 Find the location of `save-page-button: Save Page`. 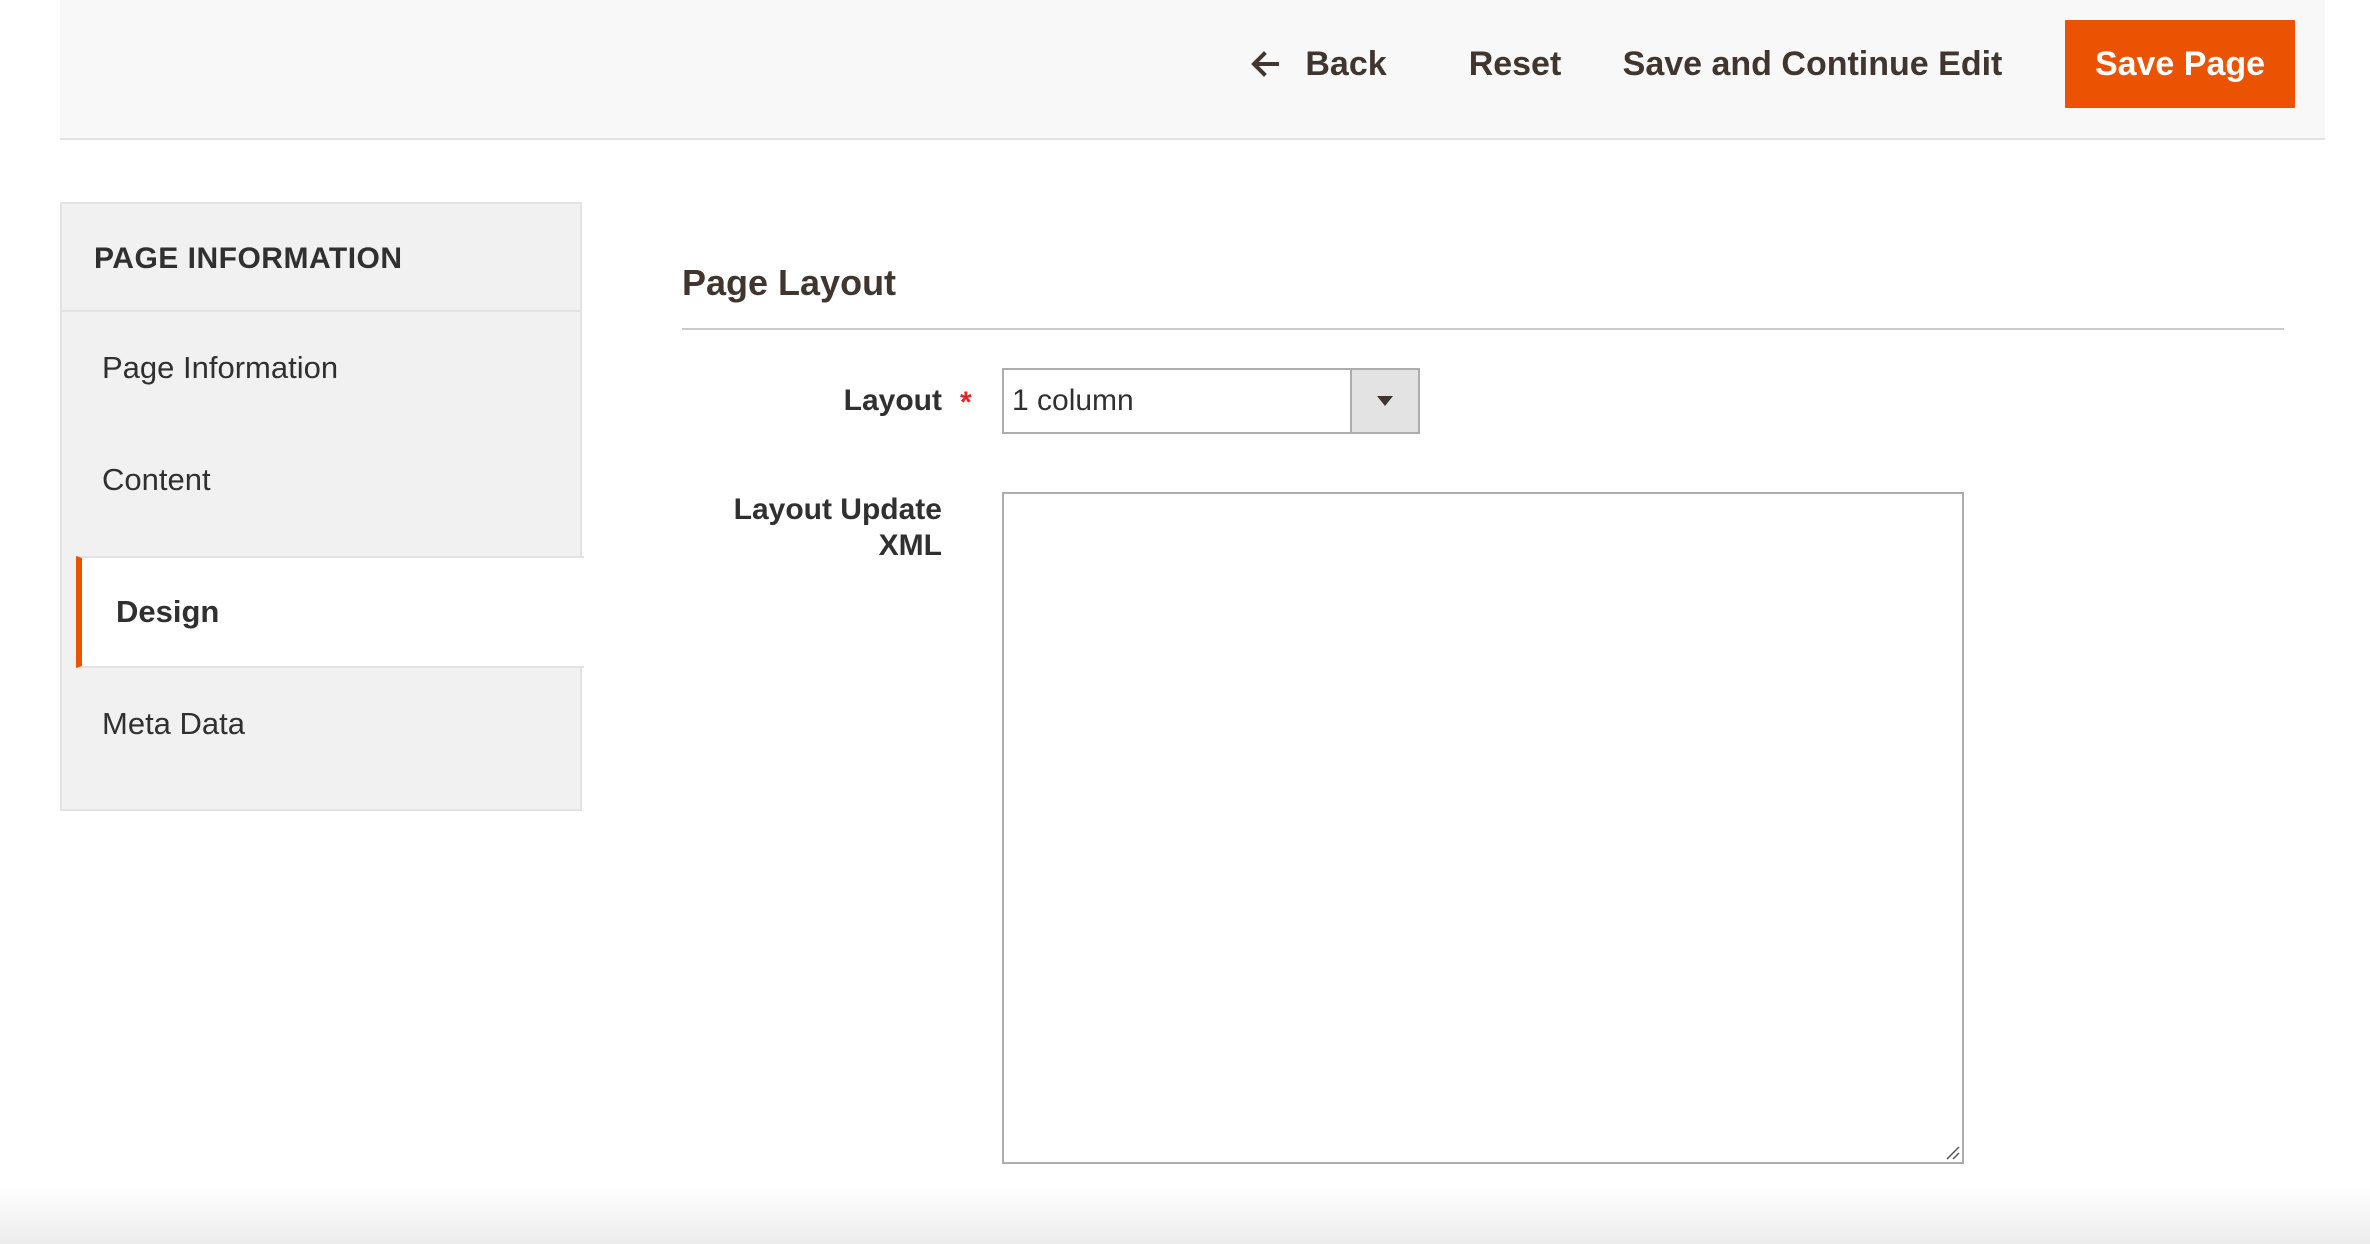

save-page-button: Save Page is located at coordinates (2180, 64).